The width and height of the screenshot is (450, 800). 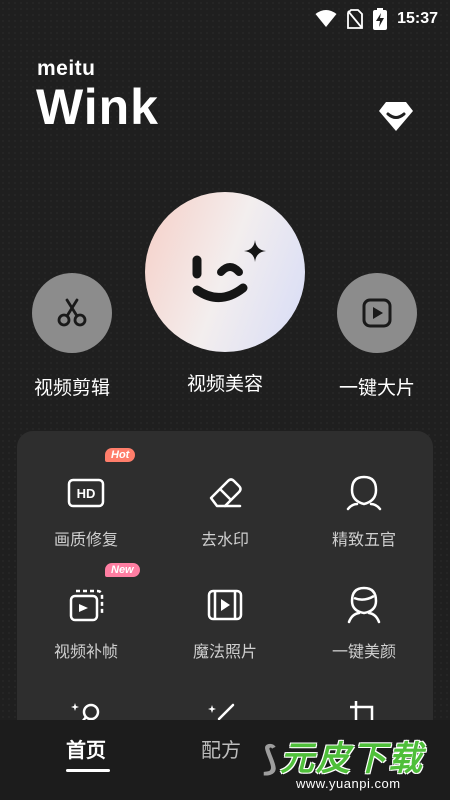 I want to click on hd-icon: HD, so click(x=86, y=493).